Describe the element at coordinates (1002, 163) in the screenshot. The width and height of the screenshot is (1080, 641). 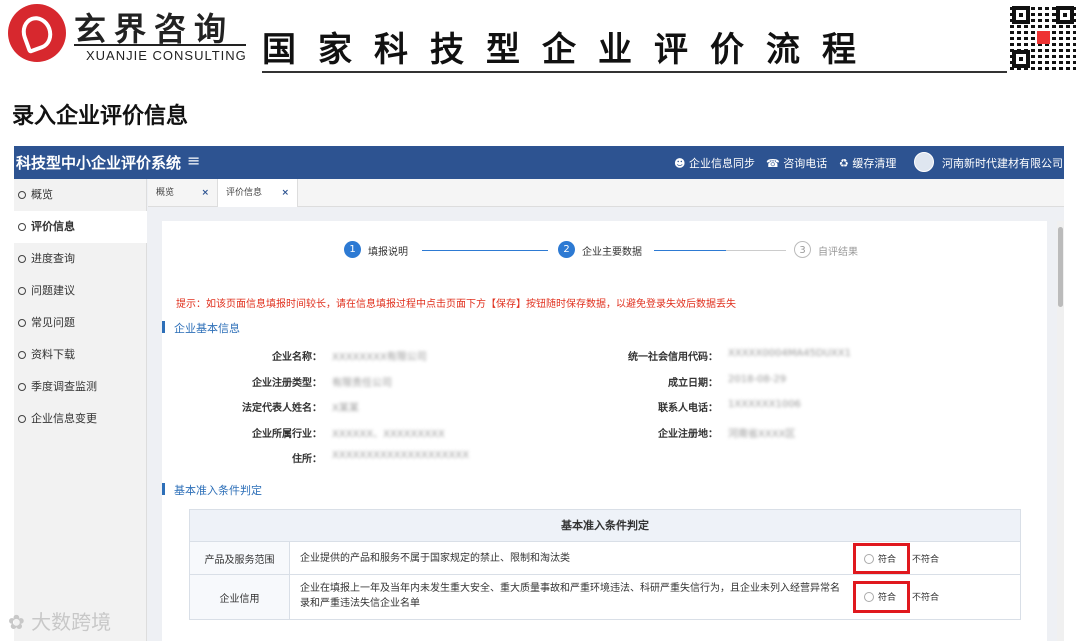
I see `company-name: 河南新时代建材有限公司` at that location.